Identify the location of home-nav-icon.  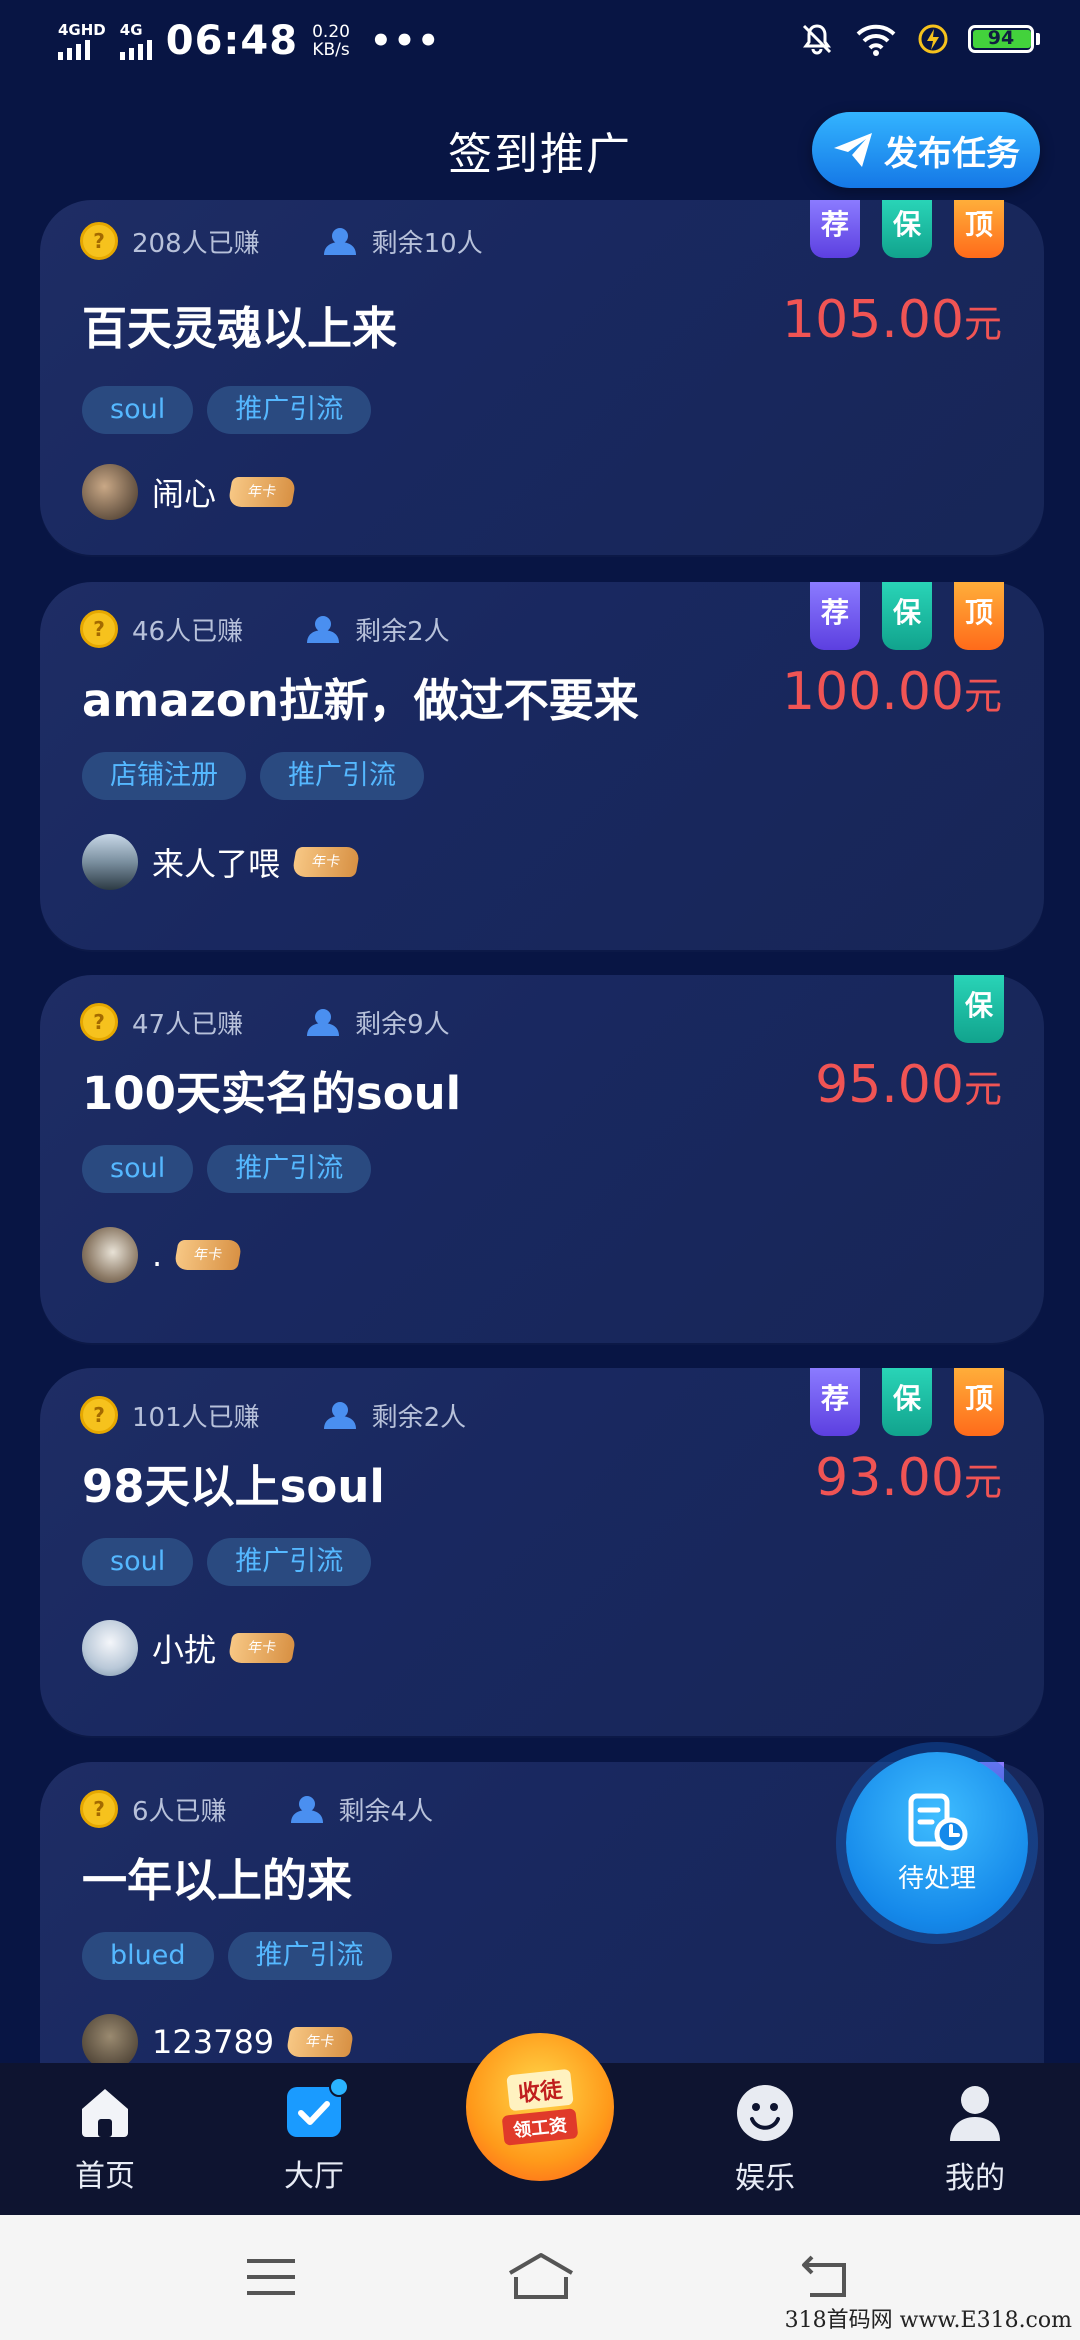
(541, 2276).